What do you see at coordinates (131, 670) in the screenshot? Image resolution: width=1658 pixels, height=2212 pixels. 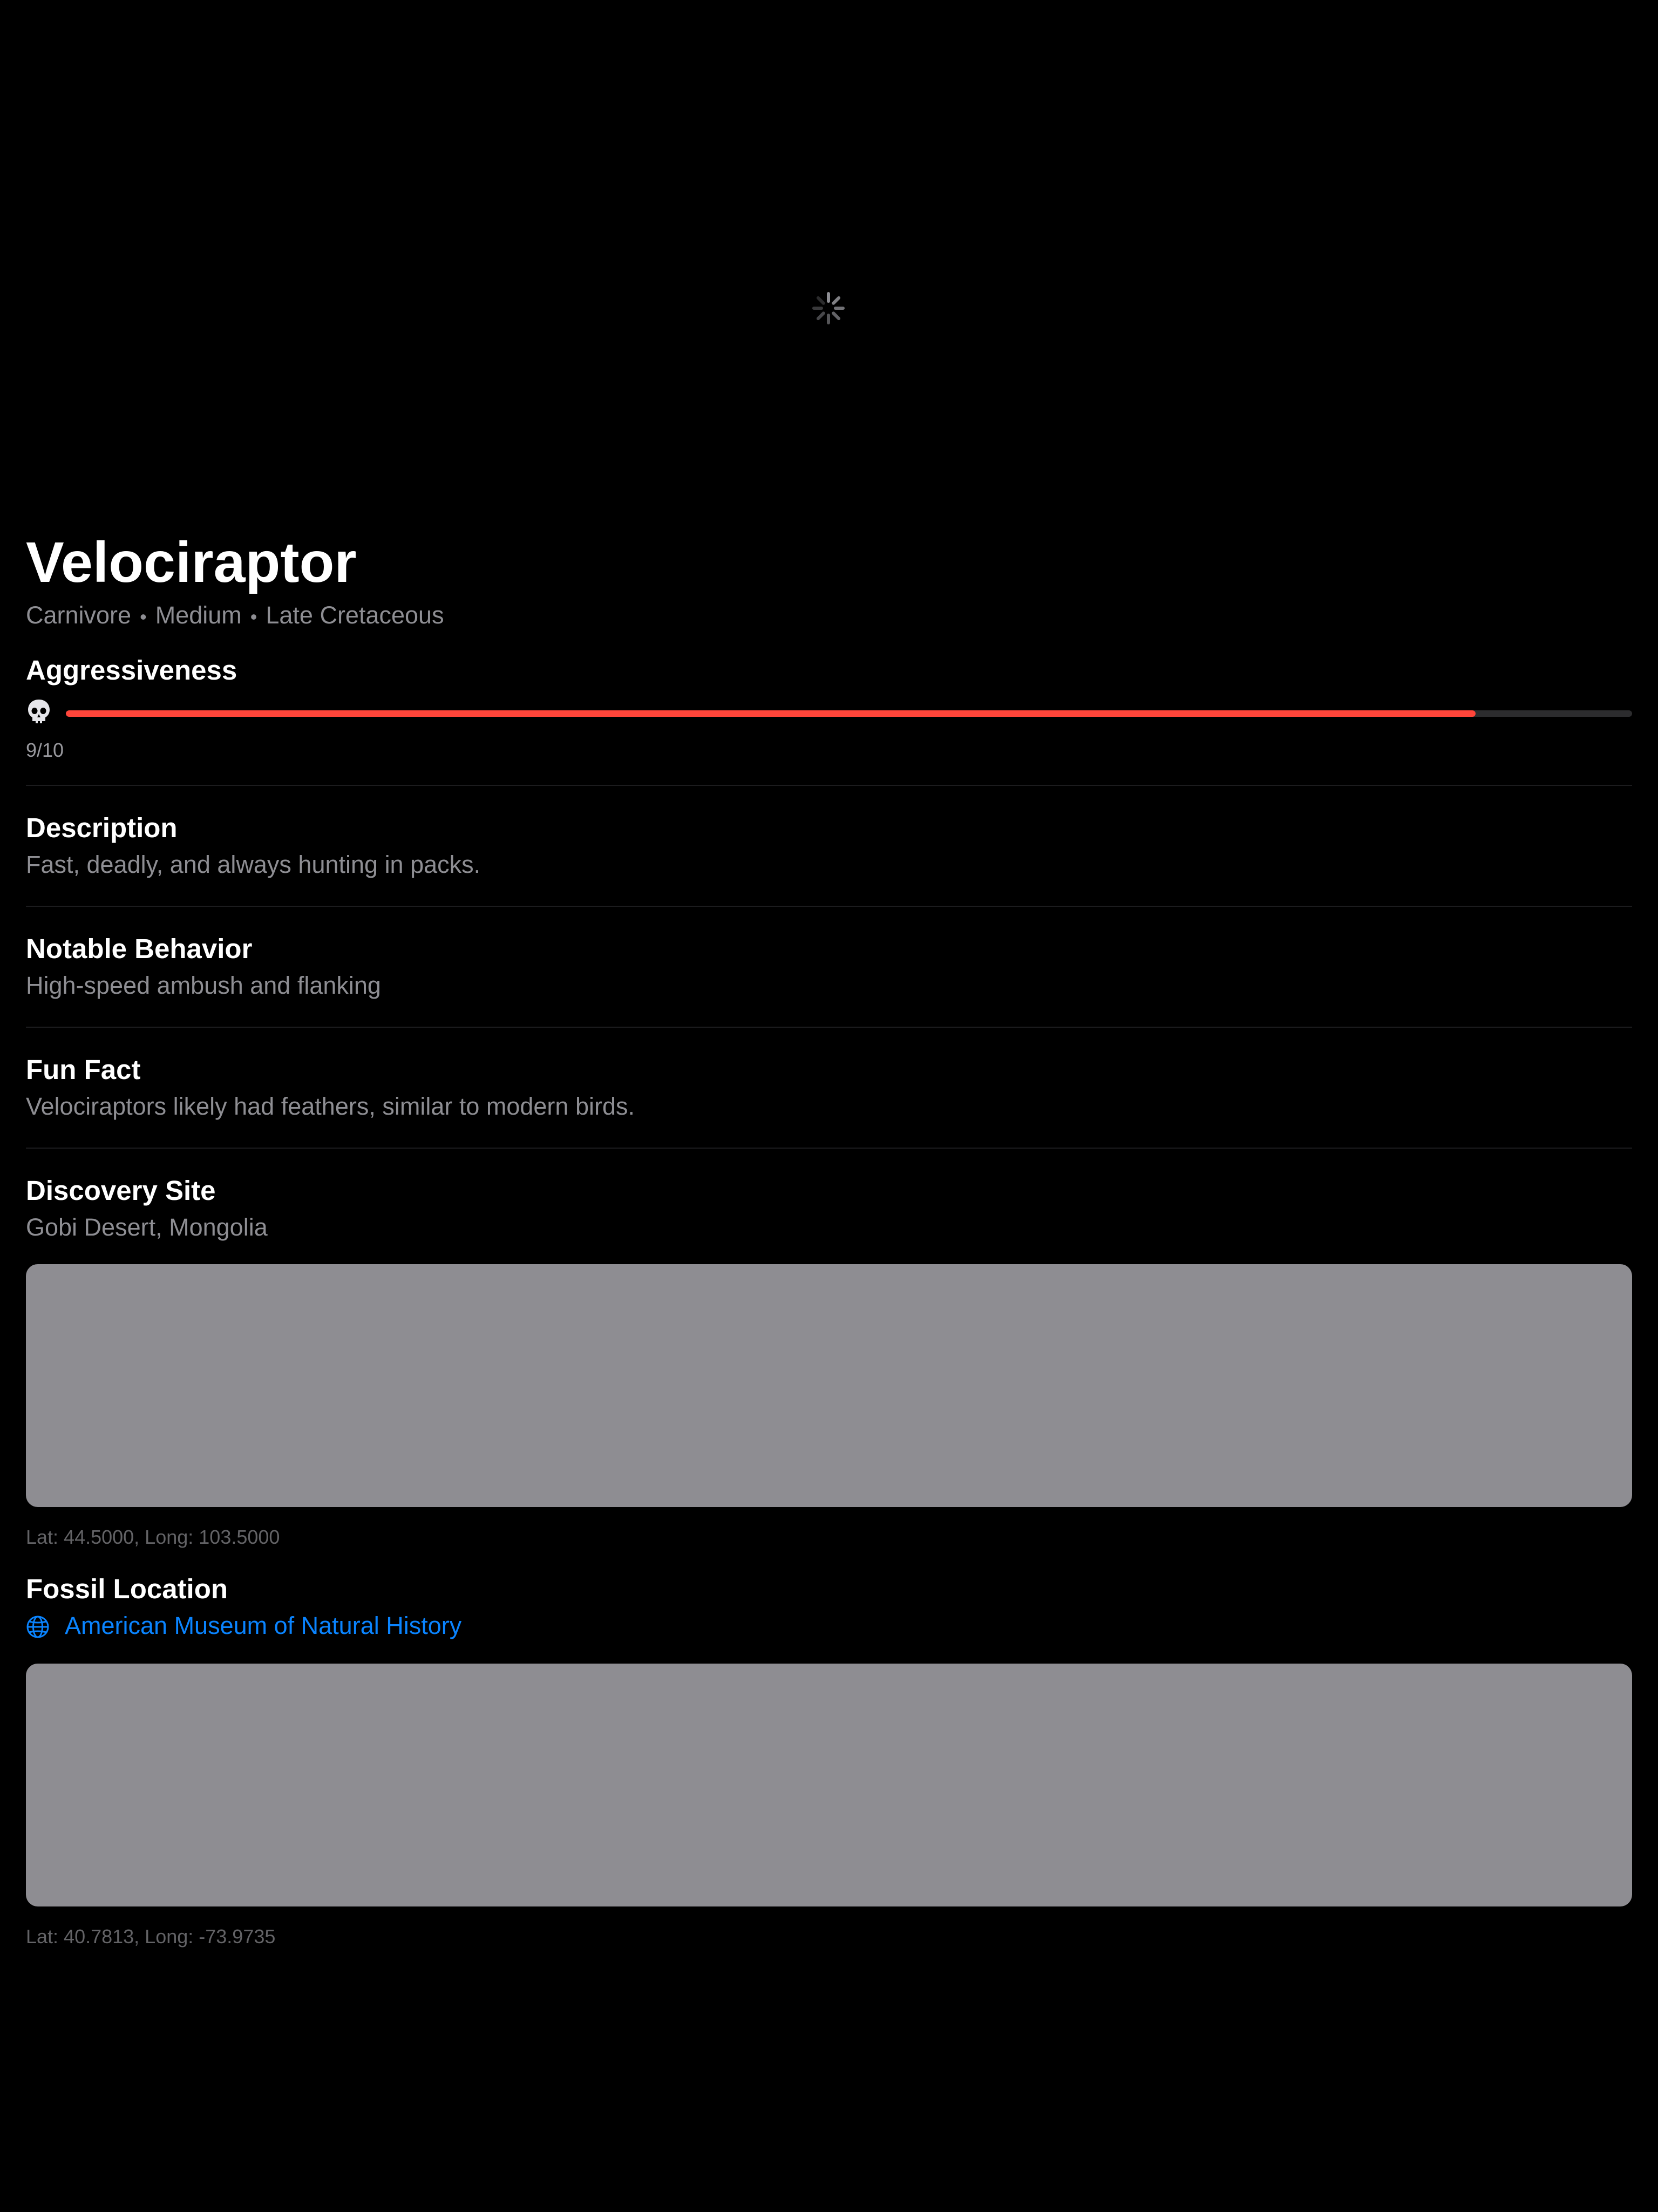 I see `aggressiveness-title: Aggressiveness` at bounding box center [131, 670].